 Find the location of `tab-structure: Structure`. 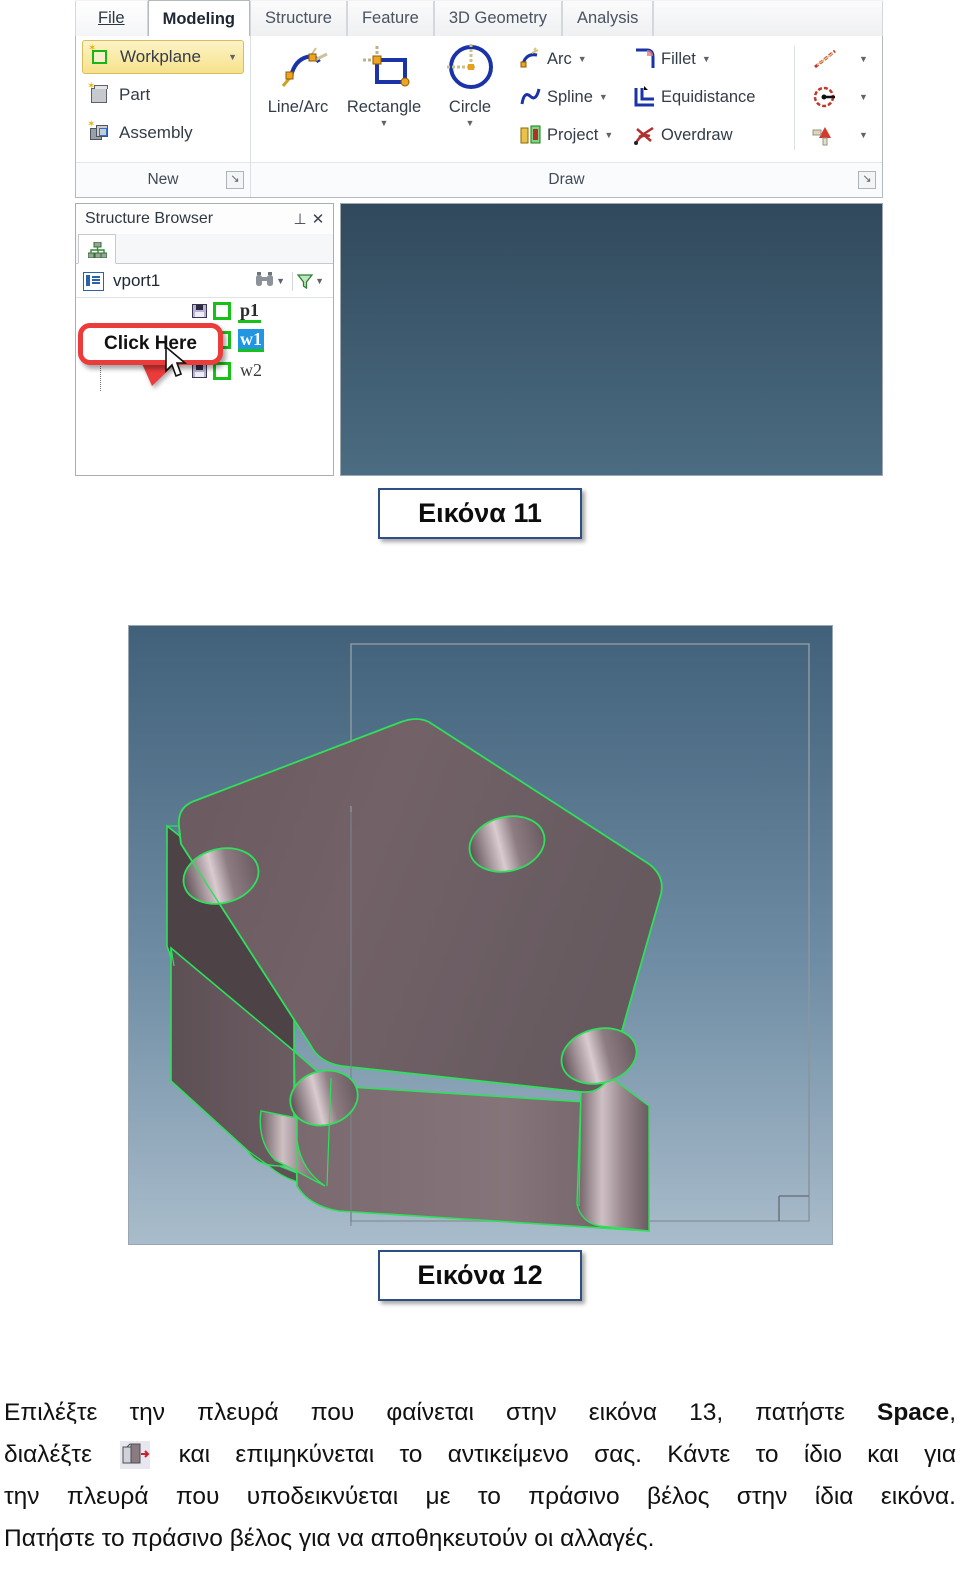

tab-structure: Structure is located at coordinates (298, 18).